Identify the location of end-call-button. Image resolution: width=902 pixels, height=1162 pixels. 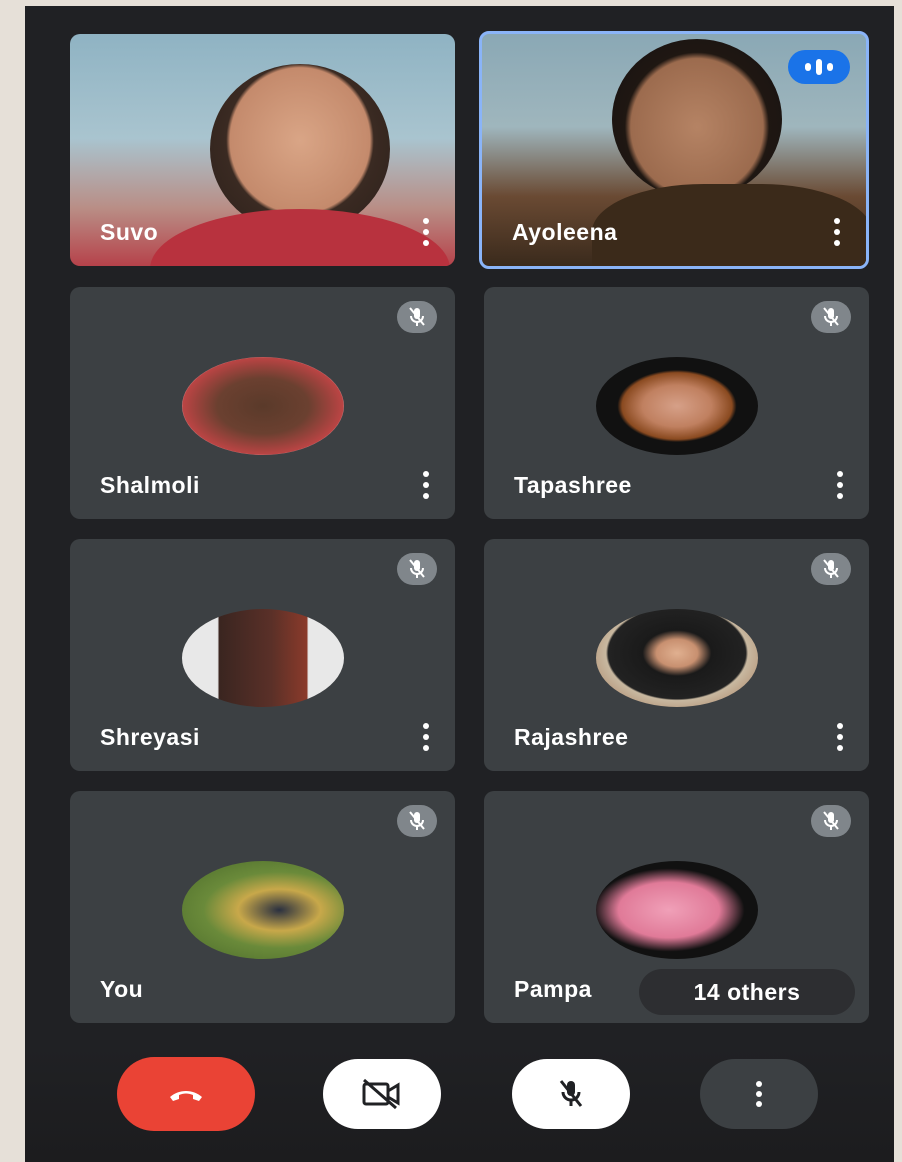
(186, 1094).